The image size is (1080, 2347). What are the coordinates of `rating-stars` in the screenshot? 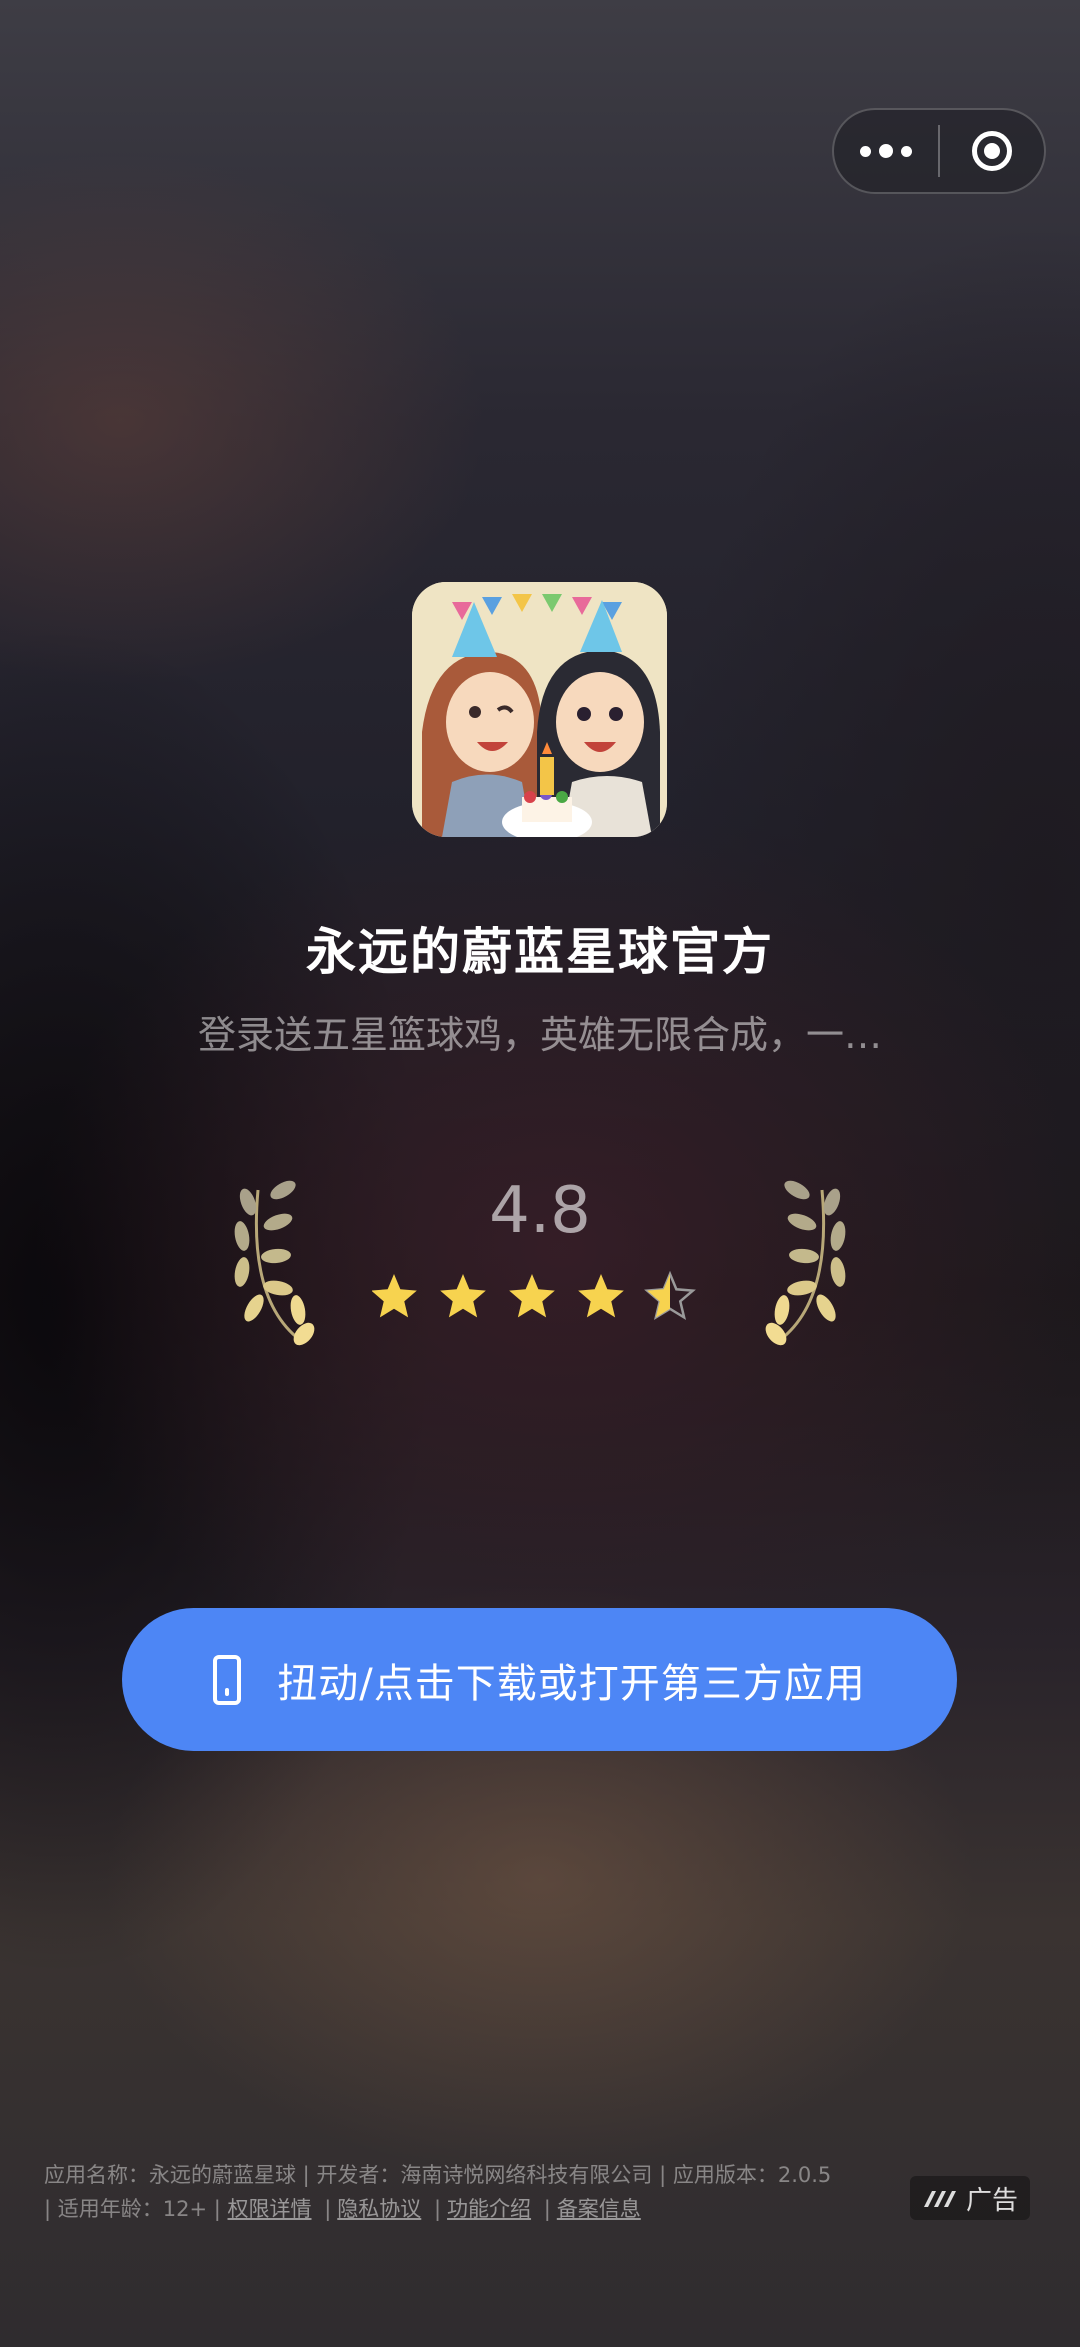 It's located at (534, 1295).